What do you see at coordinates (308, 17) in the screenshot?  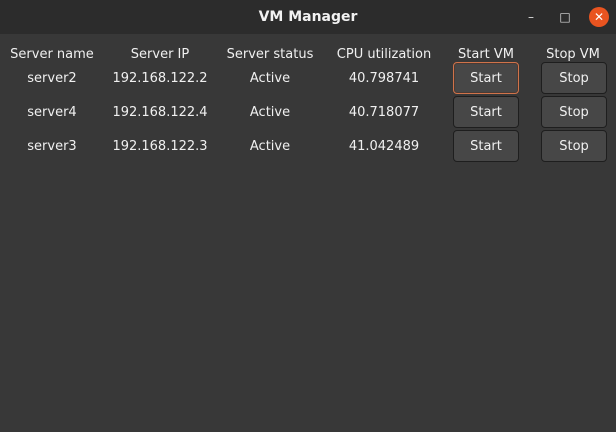 I see `title-bar: VM Manager – □ ✕` at bounding box center [308, 17].